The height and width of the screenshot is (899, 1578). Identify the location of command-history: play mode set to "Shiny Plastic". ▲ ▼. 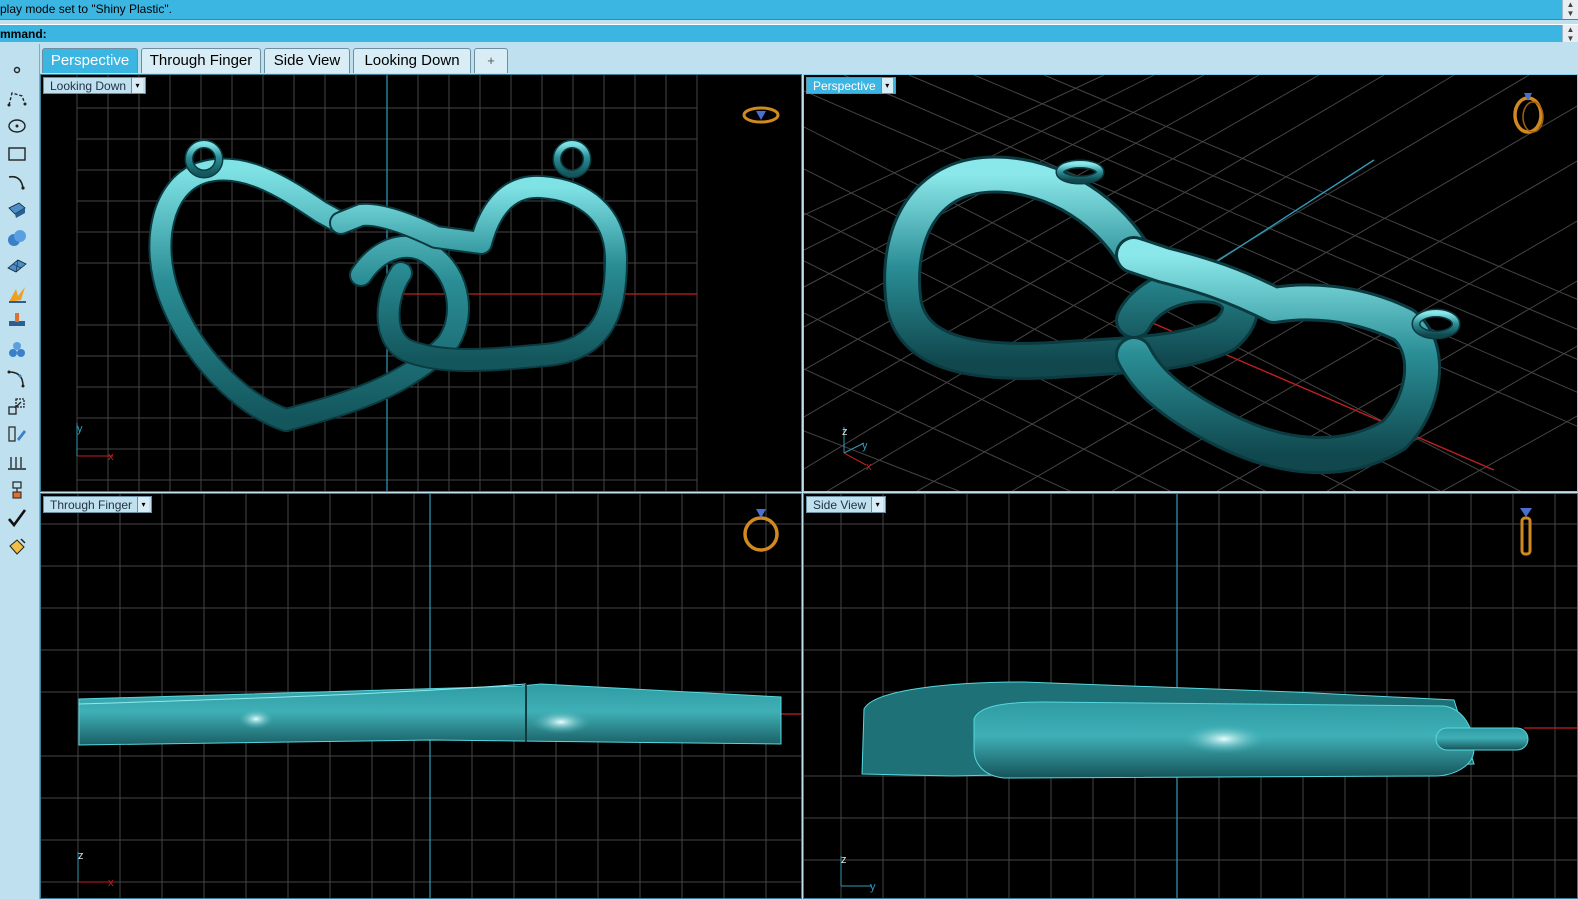
(789, 10).